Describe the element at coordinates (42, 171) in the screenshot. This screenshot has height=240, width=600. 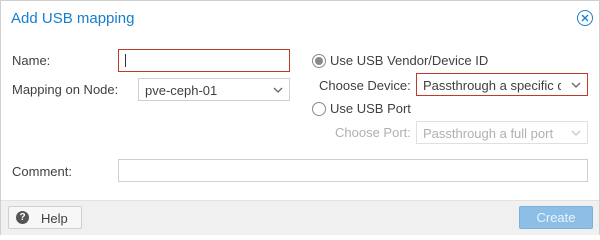
I see `comment-label: Comment:` at that location.